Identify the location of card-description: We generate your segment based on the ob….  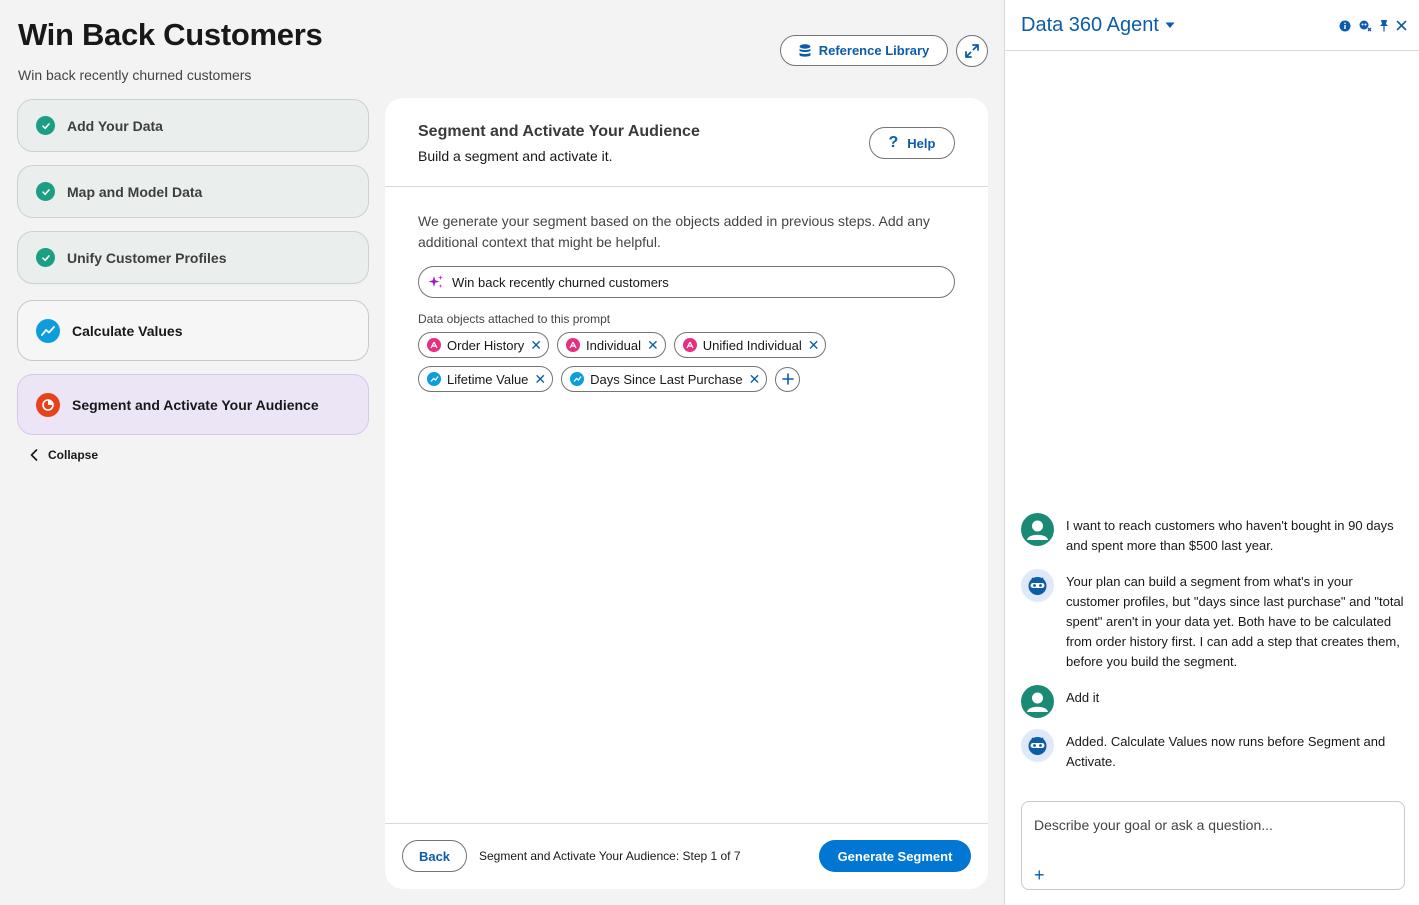
(674, 231).